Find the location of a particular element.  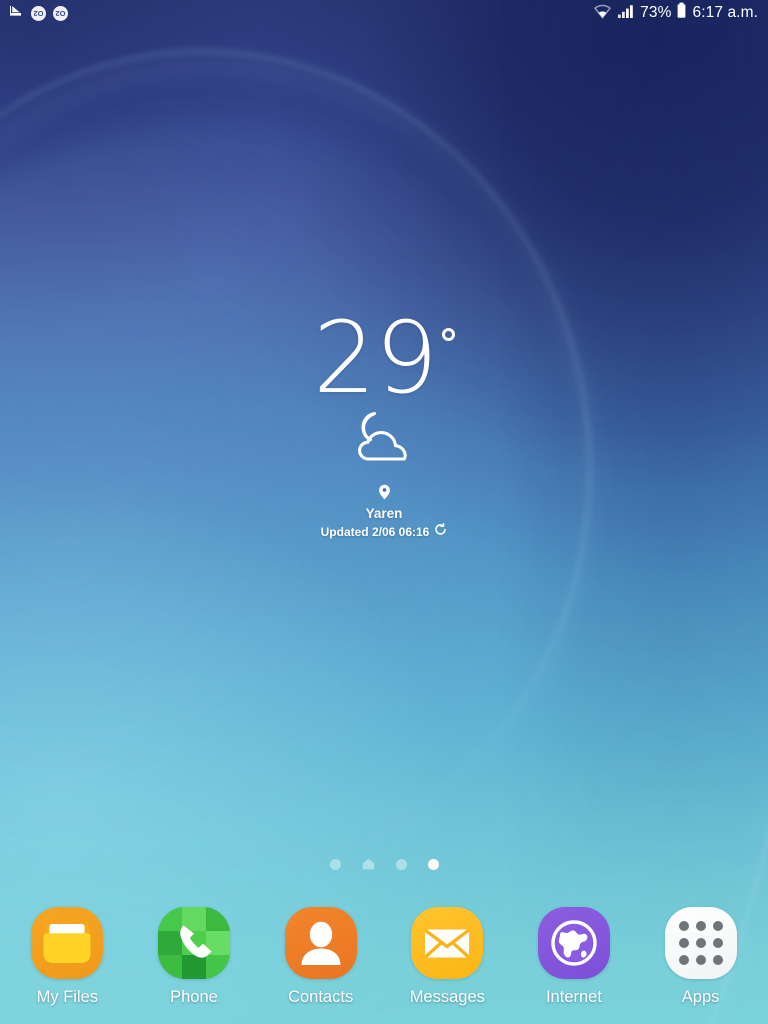

globe-icon is located at coordinates (573, 943).